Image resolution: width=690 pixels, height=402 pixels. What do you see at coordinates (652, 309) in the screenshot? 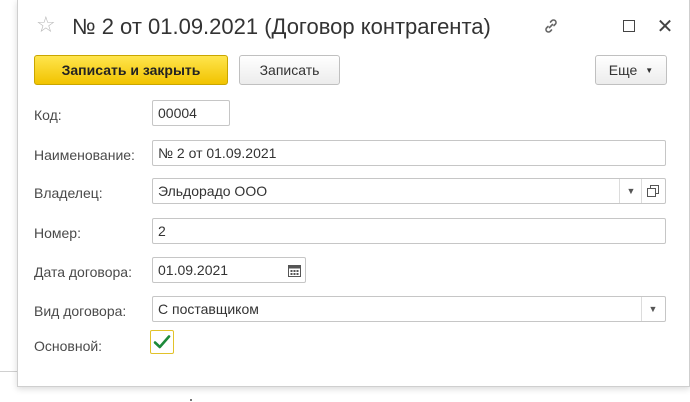
I see `contract-type-chevron-down-icon: ▼` at bounding box center [652, 309].